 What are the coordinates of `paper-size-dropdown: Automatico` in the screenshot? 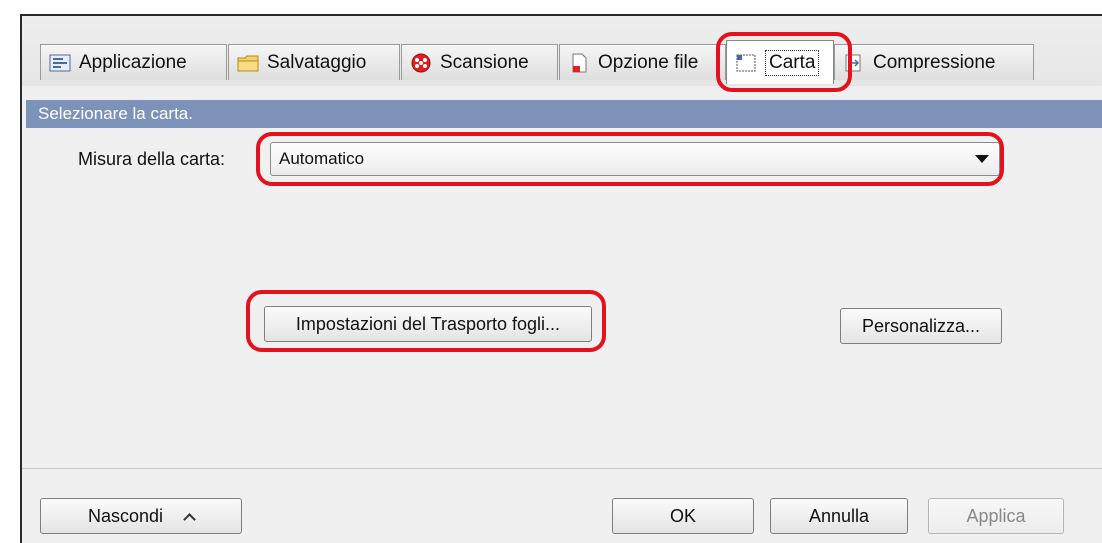 It's located at (635, 159).